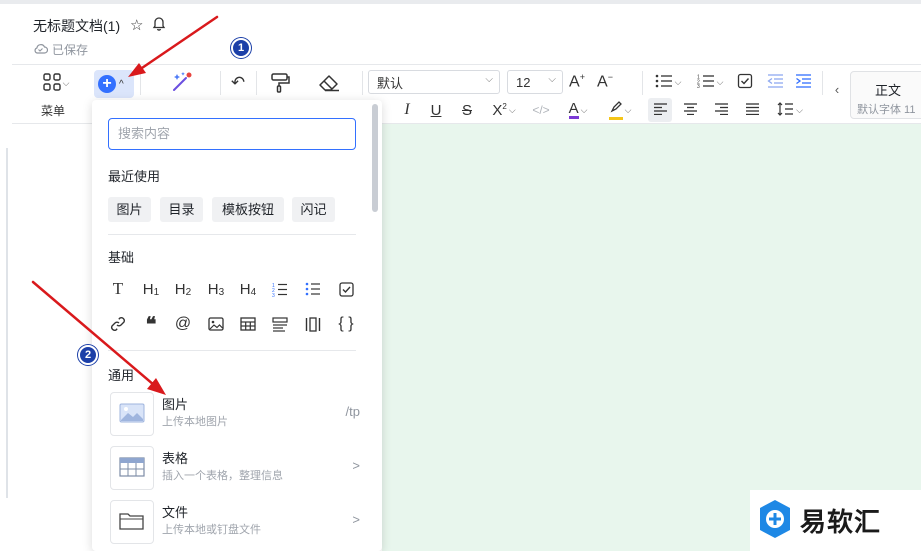  Describe the element at coordinates (841, 522) in the screenshot. I see `watermark-text: 易软汇` at that location.